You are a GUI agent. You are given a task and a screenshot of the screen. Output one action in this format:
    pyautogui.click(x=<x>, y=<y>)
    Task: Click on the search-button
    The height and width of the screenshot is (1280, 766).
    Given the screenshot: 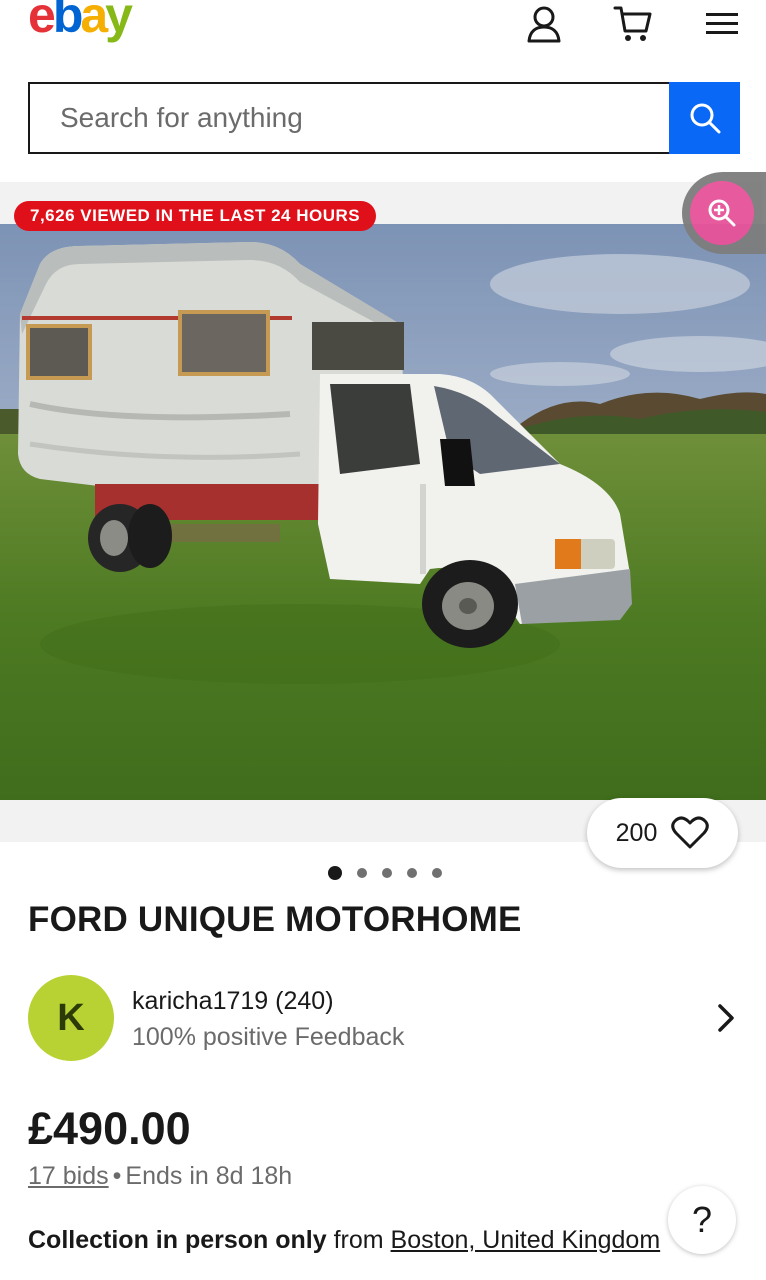 What is the action you would take?
    pyautogui.click(x=704, y=118)
    